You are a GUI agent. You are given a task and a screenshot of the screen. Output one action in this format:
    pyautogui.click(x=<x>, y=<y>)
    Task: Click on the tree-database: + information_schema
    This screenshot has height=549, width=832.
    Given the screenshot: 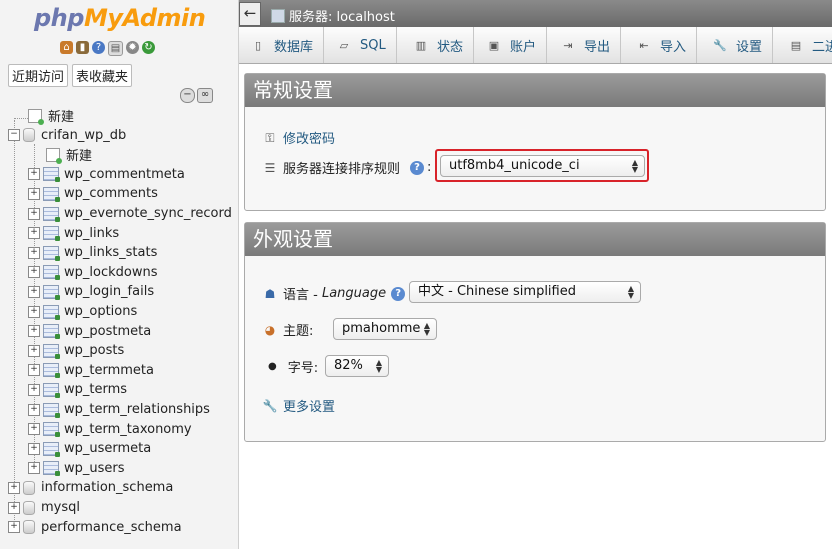 What is the action you would take?
    pyautogui.click(x=90, y=487)
    